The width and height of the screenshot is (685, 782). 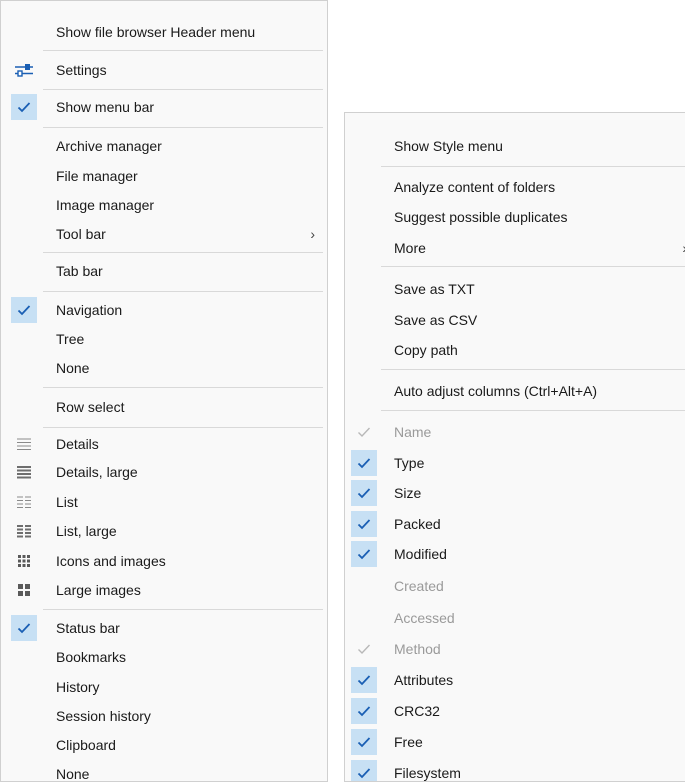 I want to click on menu-item-save-as-txt: Save as TXT, so click(x=515, y=289).